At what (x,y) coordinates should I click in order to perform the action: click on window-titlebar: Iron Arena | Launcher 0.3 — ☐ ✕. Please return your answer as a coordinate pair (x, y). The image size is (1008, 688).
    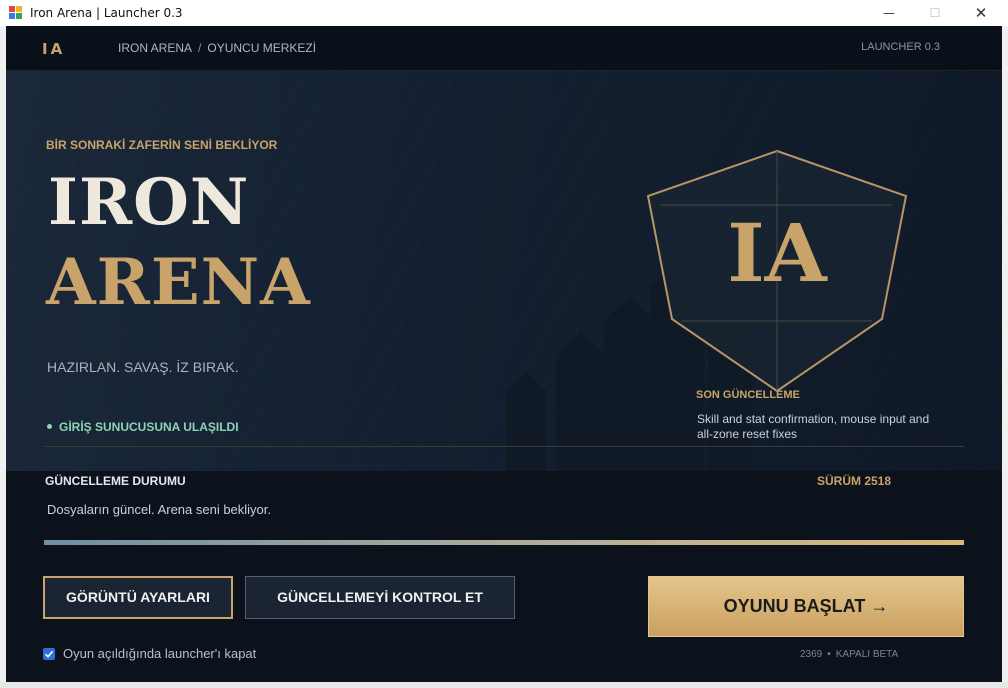
    Looking at the image, I should click on (504, 13).